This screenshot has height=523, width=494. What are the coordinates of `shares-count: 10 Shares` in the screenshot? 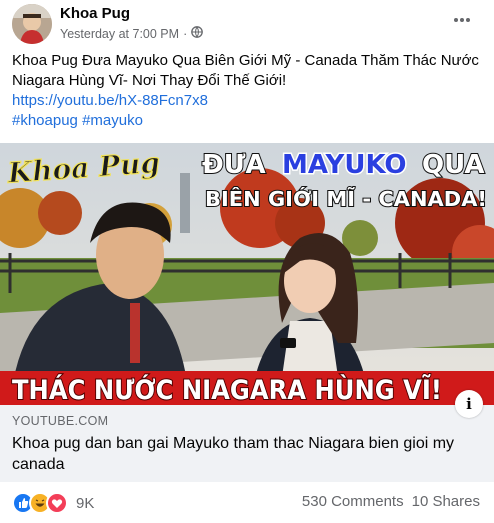 It's located at (446, 501).